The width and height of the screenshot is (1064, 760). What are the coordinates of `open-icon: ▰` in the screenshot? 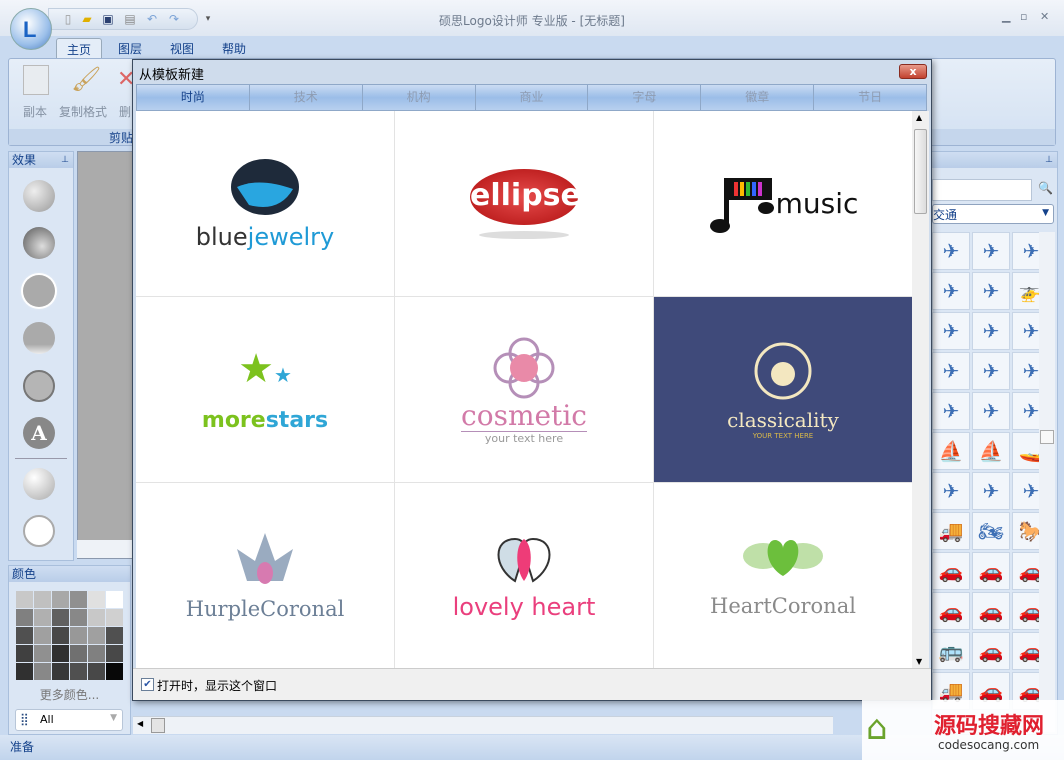 It's located at (87, 19).